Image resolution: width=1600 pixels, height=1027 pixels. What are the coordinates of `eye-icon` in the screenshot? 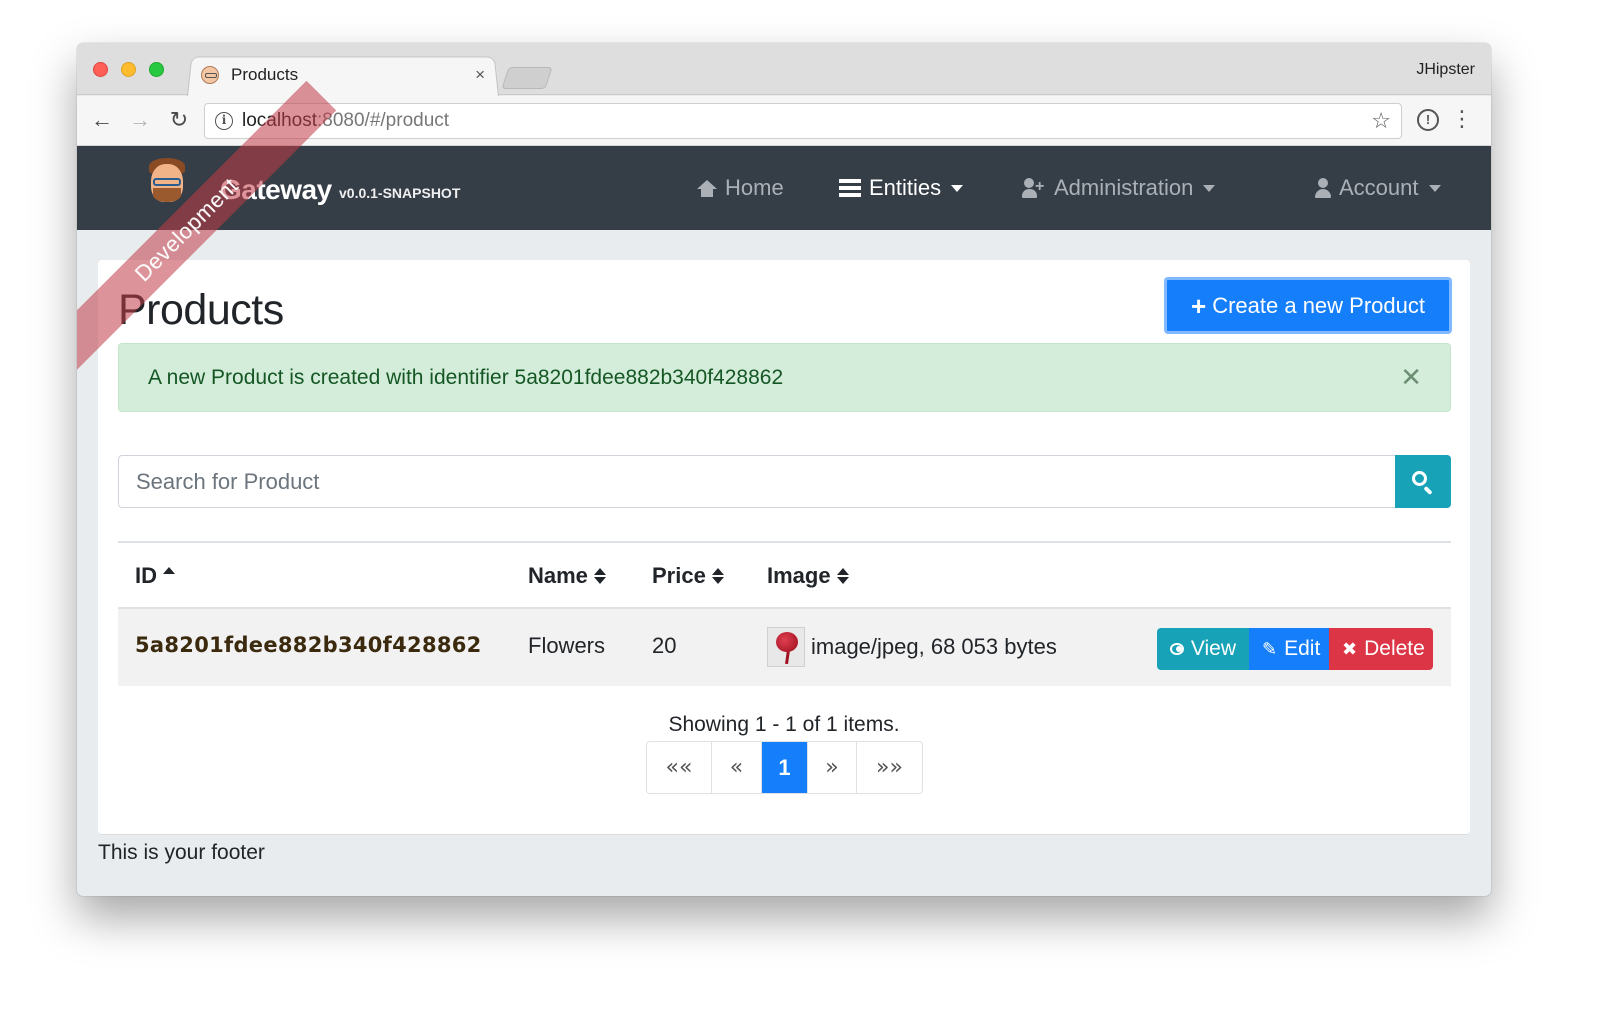 It's located at (1177, 649).